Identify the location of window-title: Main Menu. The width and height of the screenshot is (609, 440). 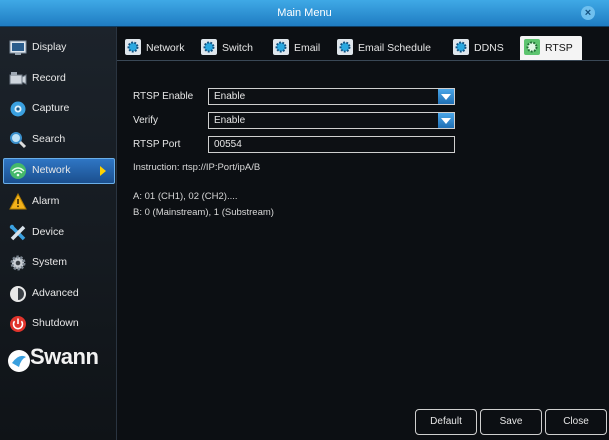
(304, 13).